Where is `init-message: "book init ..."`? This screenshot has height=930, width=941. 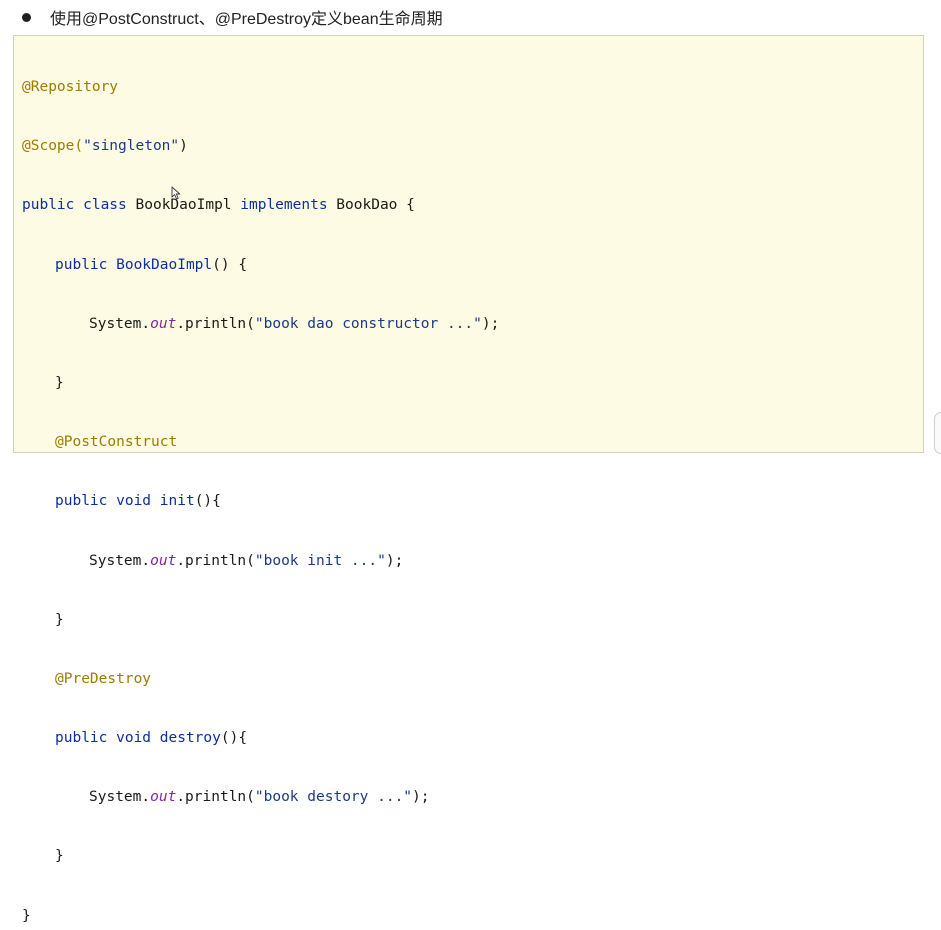 init-message: "book init ..." is located at coordinates (320, 560).